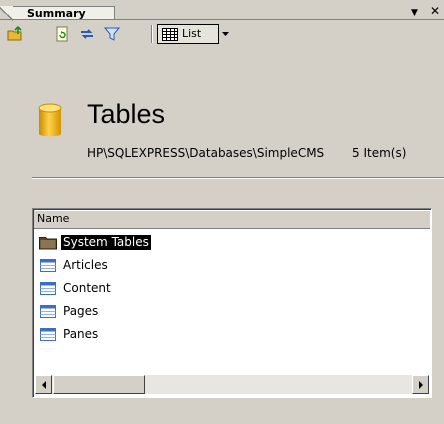  What do you see at coordinates (232, 219) in the screenshot?
I see `column-header-name: Name` at bounding box center [232, 219].